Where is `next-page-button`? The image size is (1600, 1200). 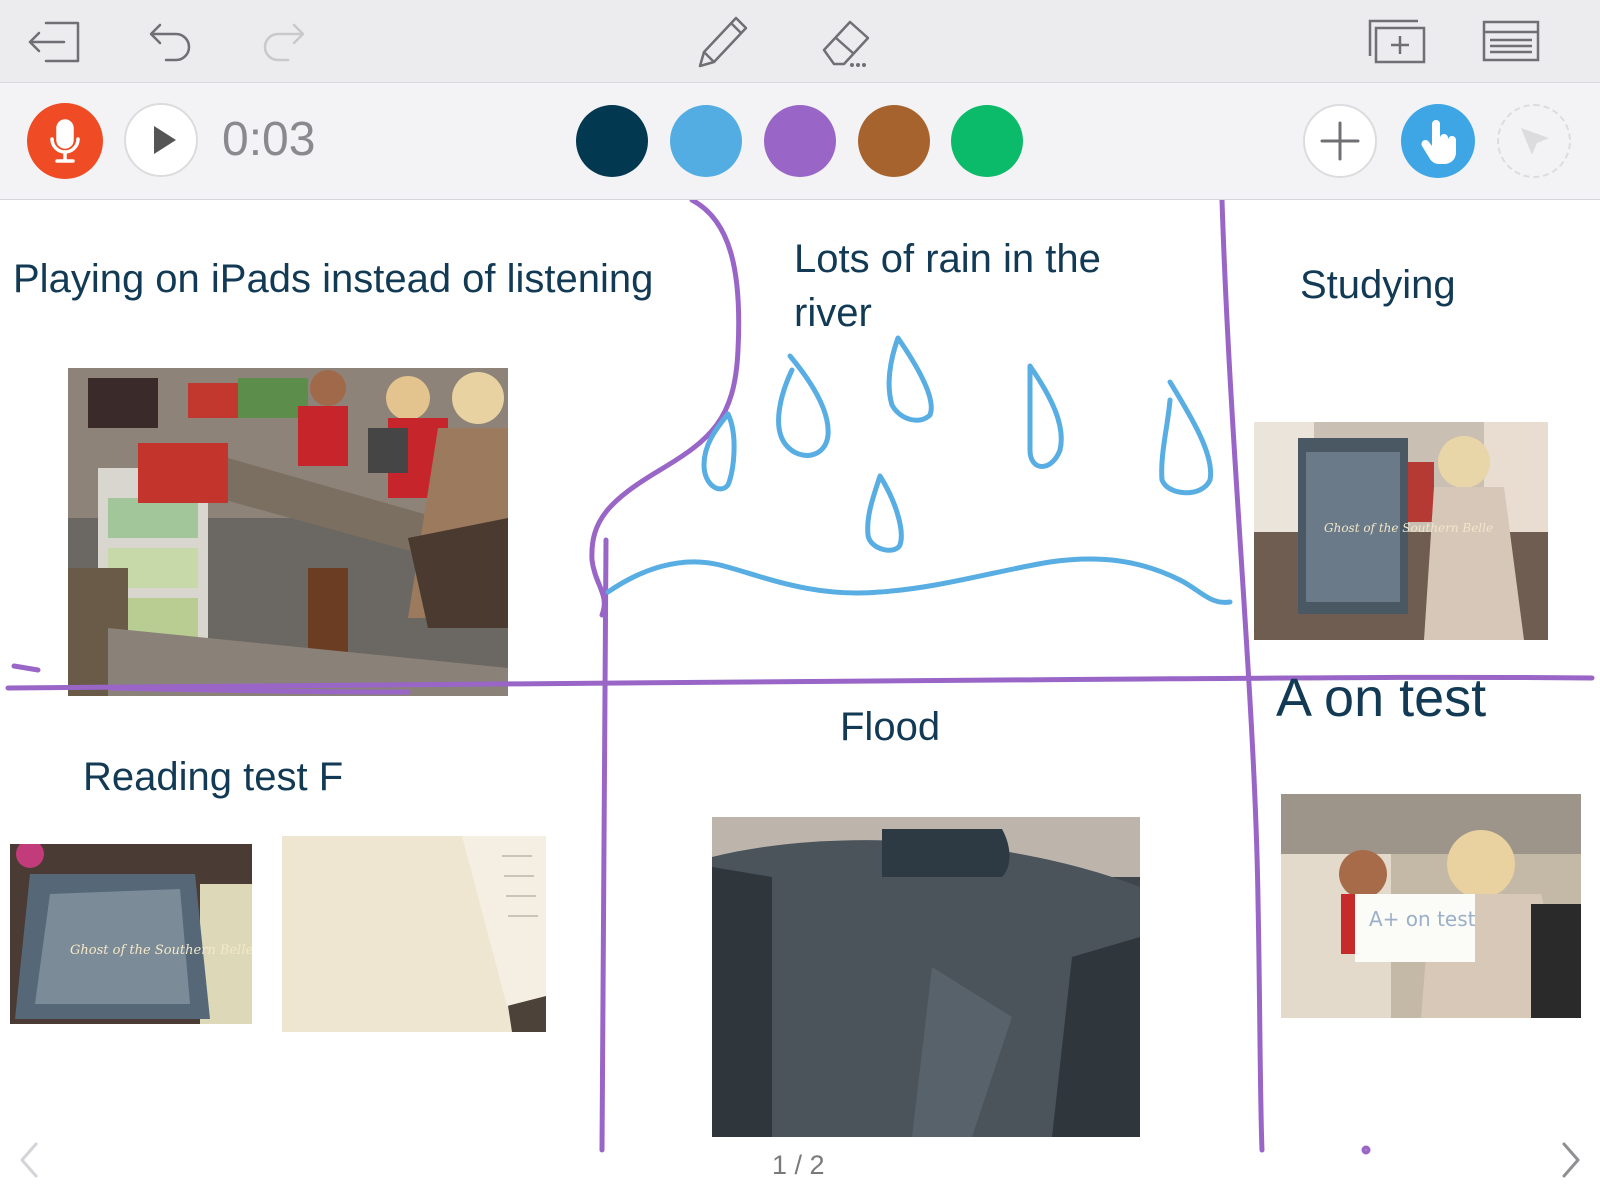
next-page-button is located at coordinates (1571, 1162).